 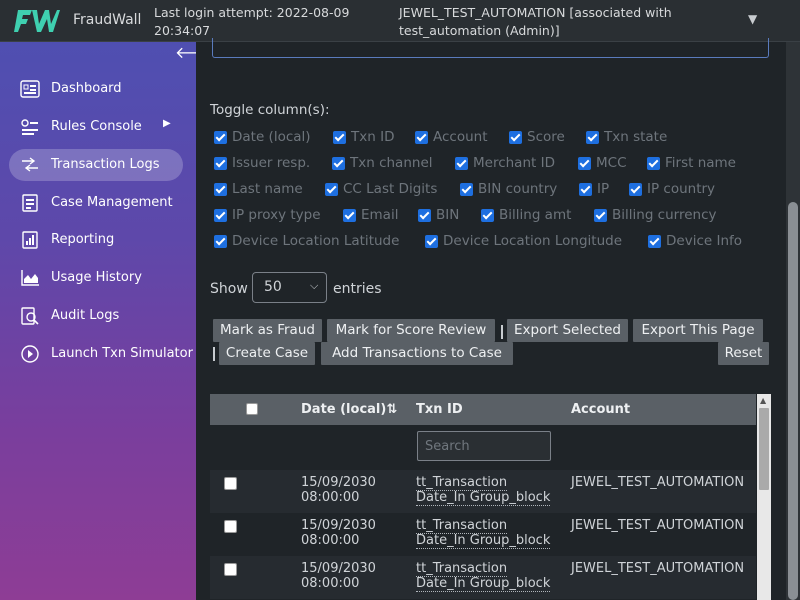 I want to click on fraudwall-logo, so click(x=37, y=21).